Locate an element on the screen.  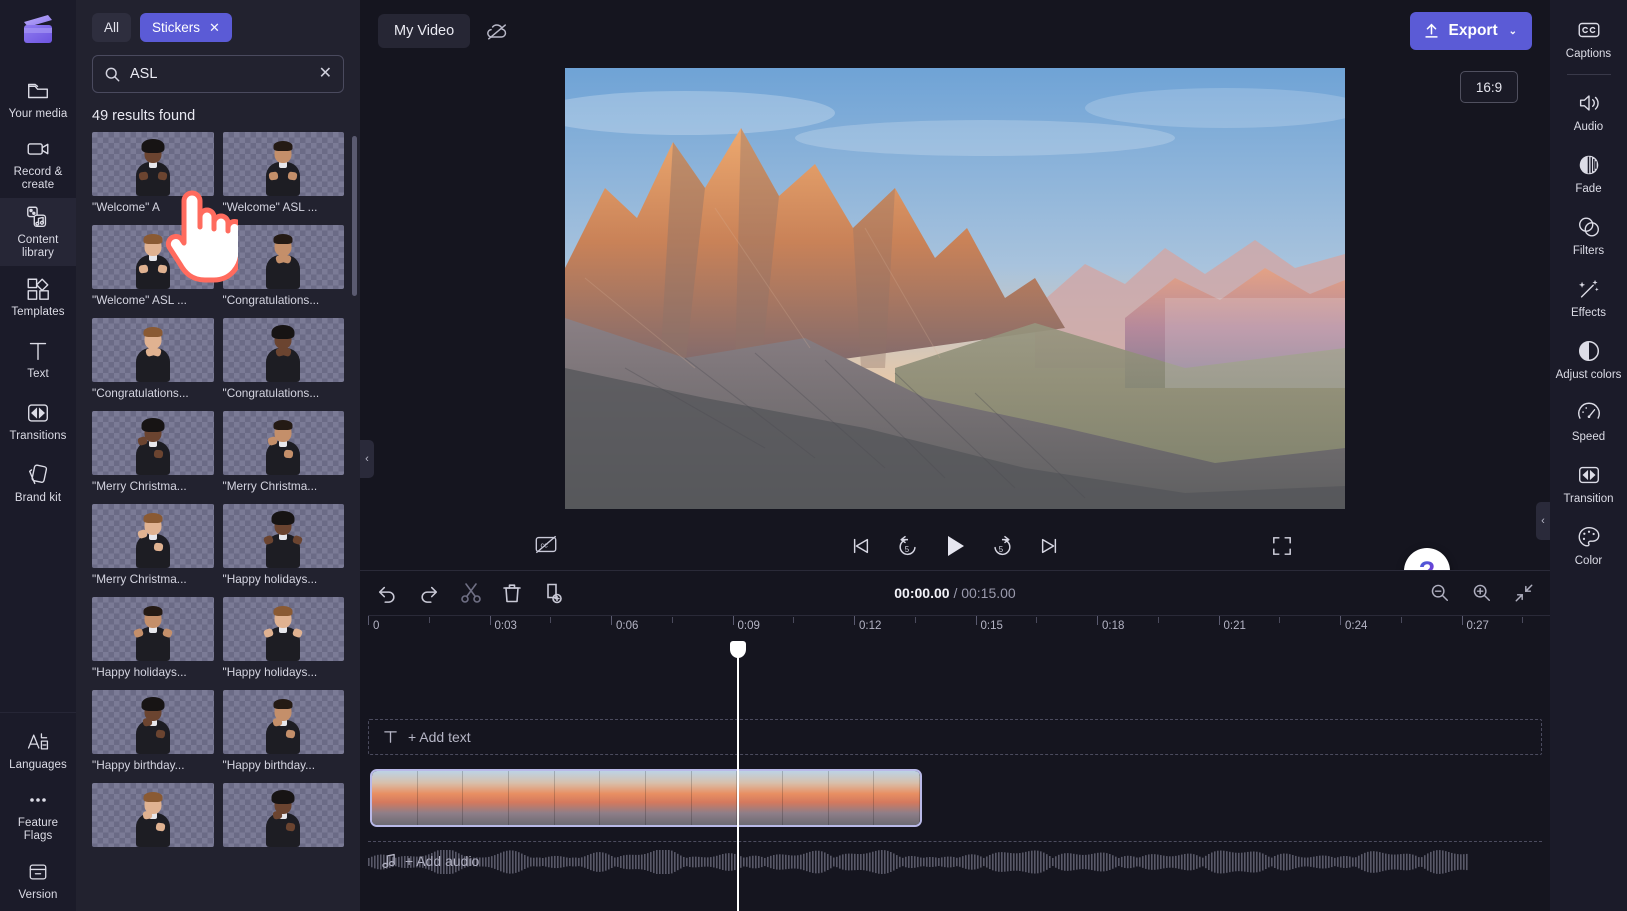
add-audio-track: + Add audio is located at coordinates (955, 860).